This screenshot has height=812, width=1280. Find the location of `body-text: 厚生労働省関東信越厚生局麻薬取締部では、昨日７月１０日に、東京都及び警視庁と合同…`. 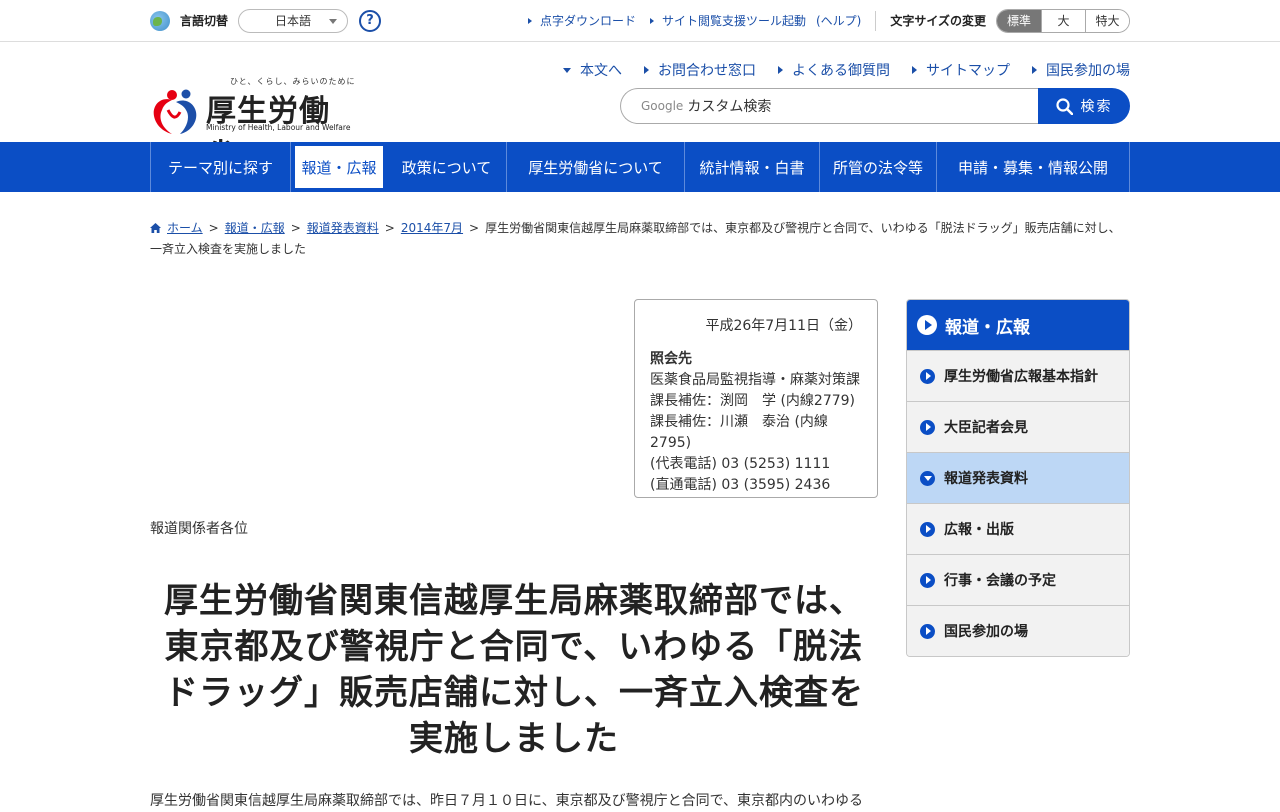

body-text: 厚生労働省関東信越厚生局麻薬取締部では、昨日７月１０日に、東京都及び警視庁と合同… is located at coordinates (507, 801).